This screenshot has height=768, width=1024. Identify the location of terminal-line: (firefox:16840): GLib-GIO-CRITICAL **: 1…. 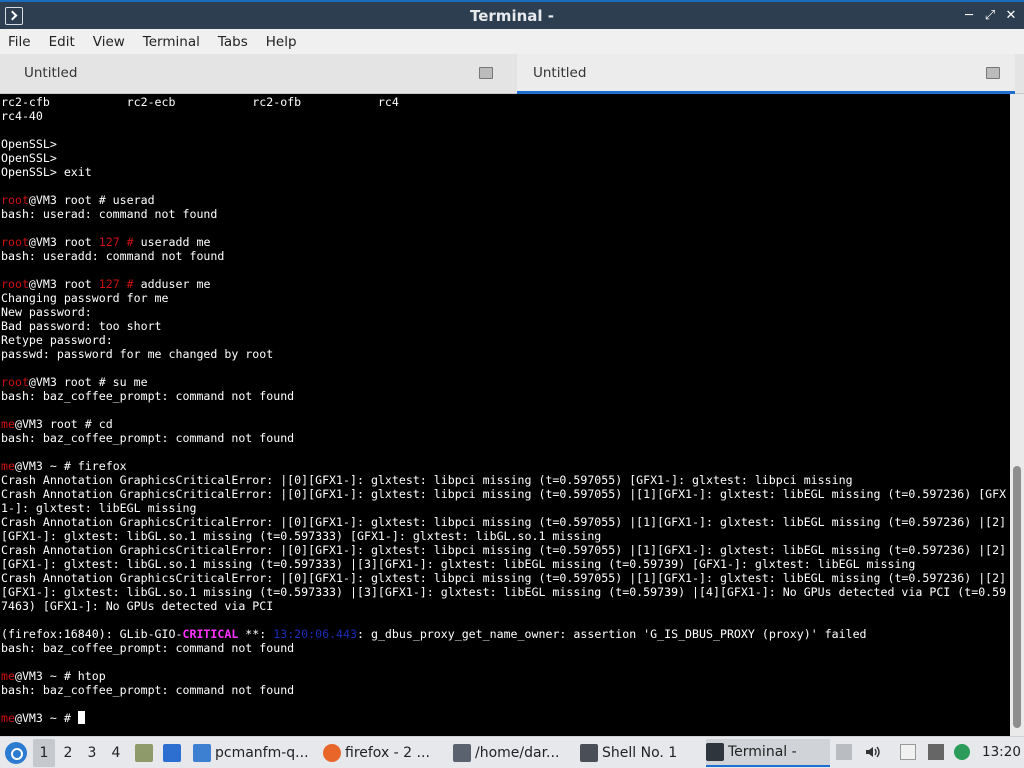
(434, 634).